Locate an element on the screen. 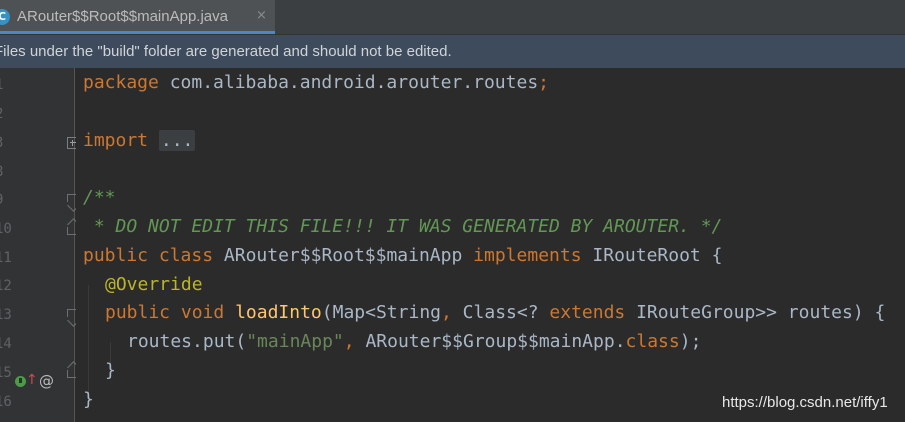 The image size is (905, 422). line-number-gutter: 1 2 3 8 9 10 11 12 13 15 14 16 ↑ @ is located at coordinates (39, 245).